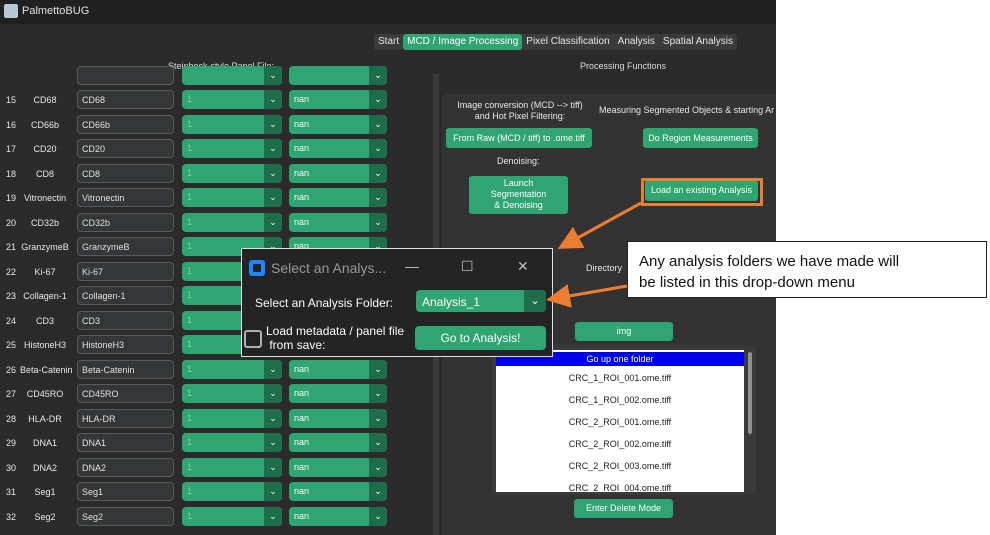 This screenshot has width=990, height=535. Describe the element at coordinates (599, 225) in the screenshot. I see `arrow-to-dialog` at that location.